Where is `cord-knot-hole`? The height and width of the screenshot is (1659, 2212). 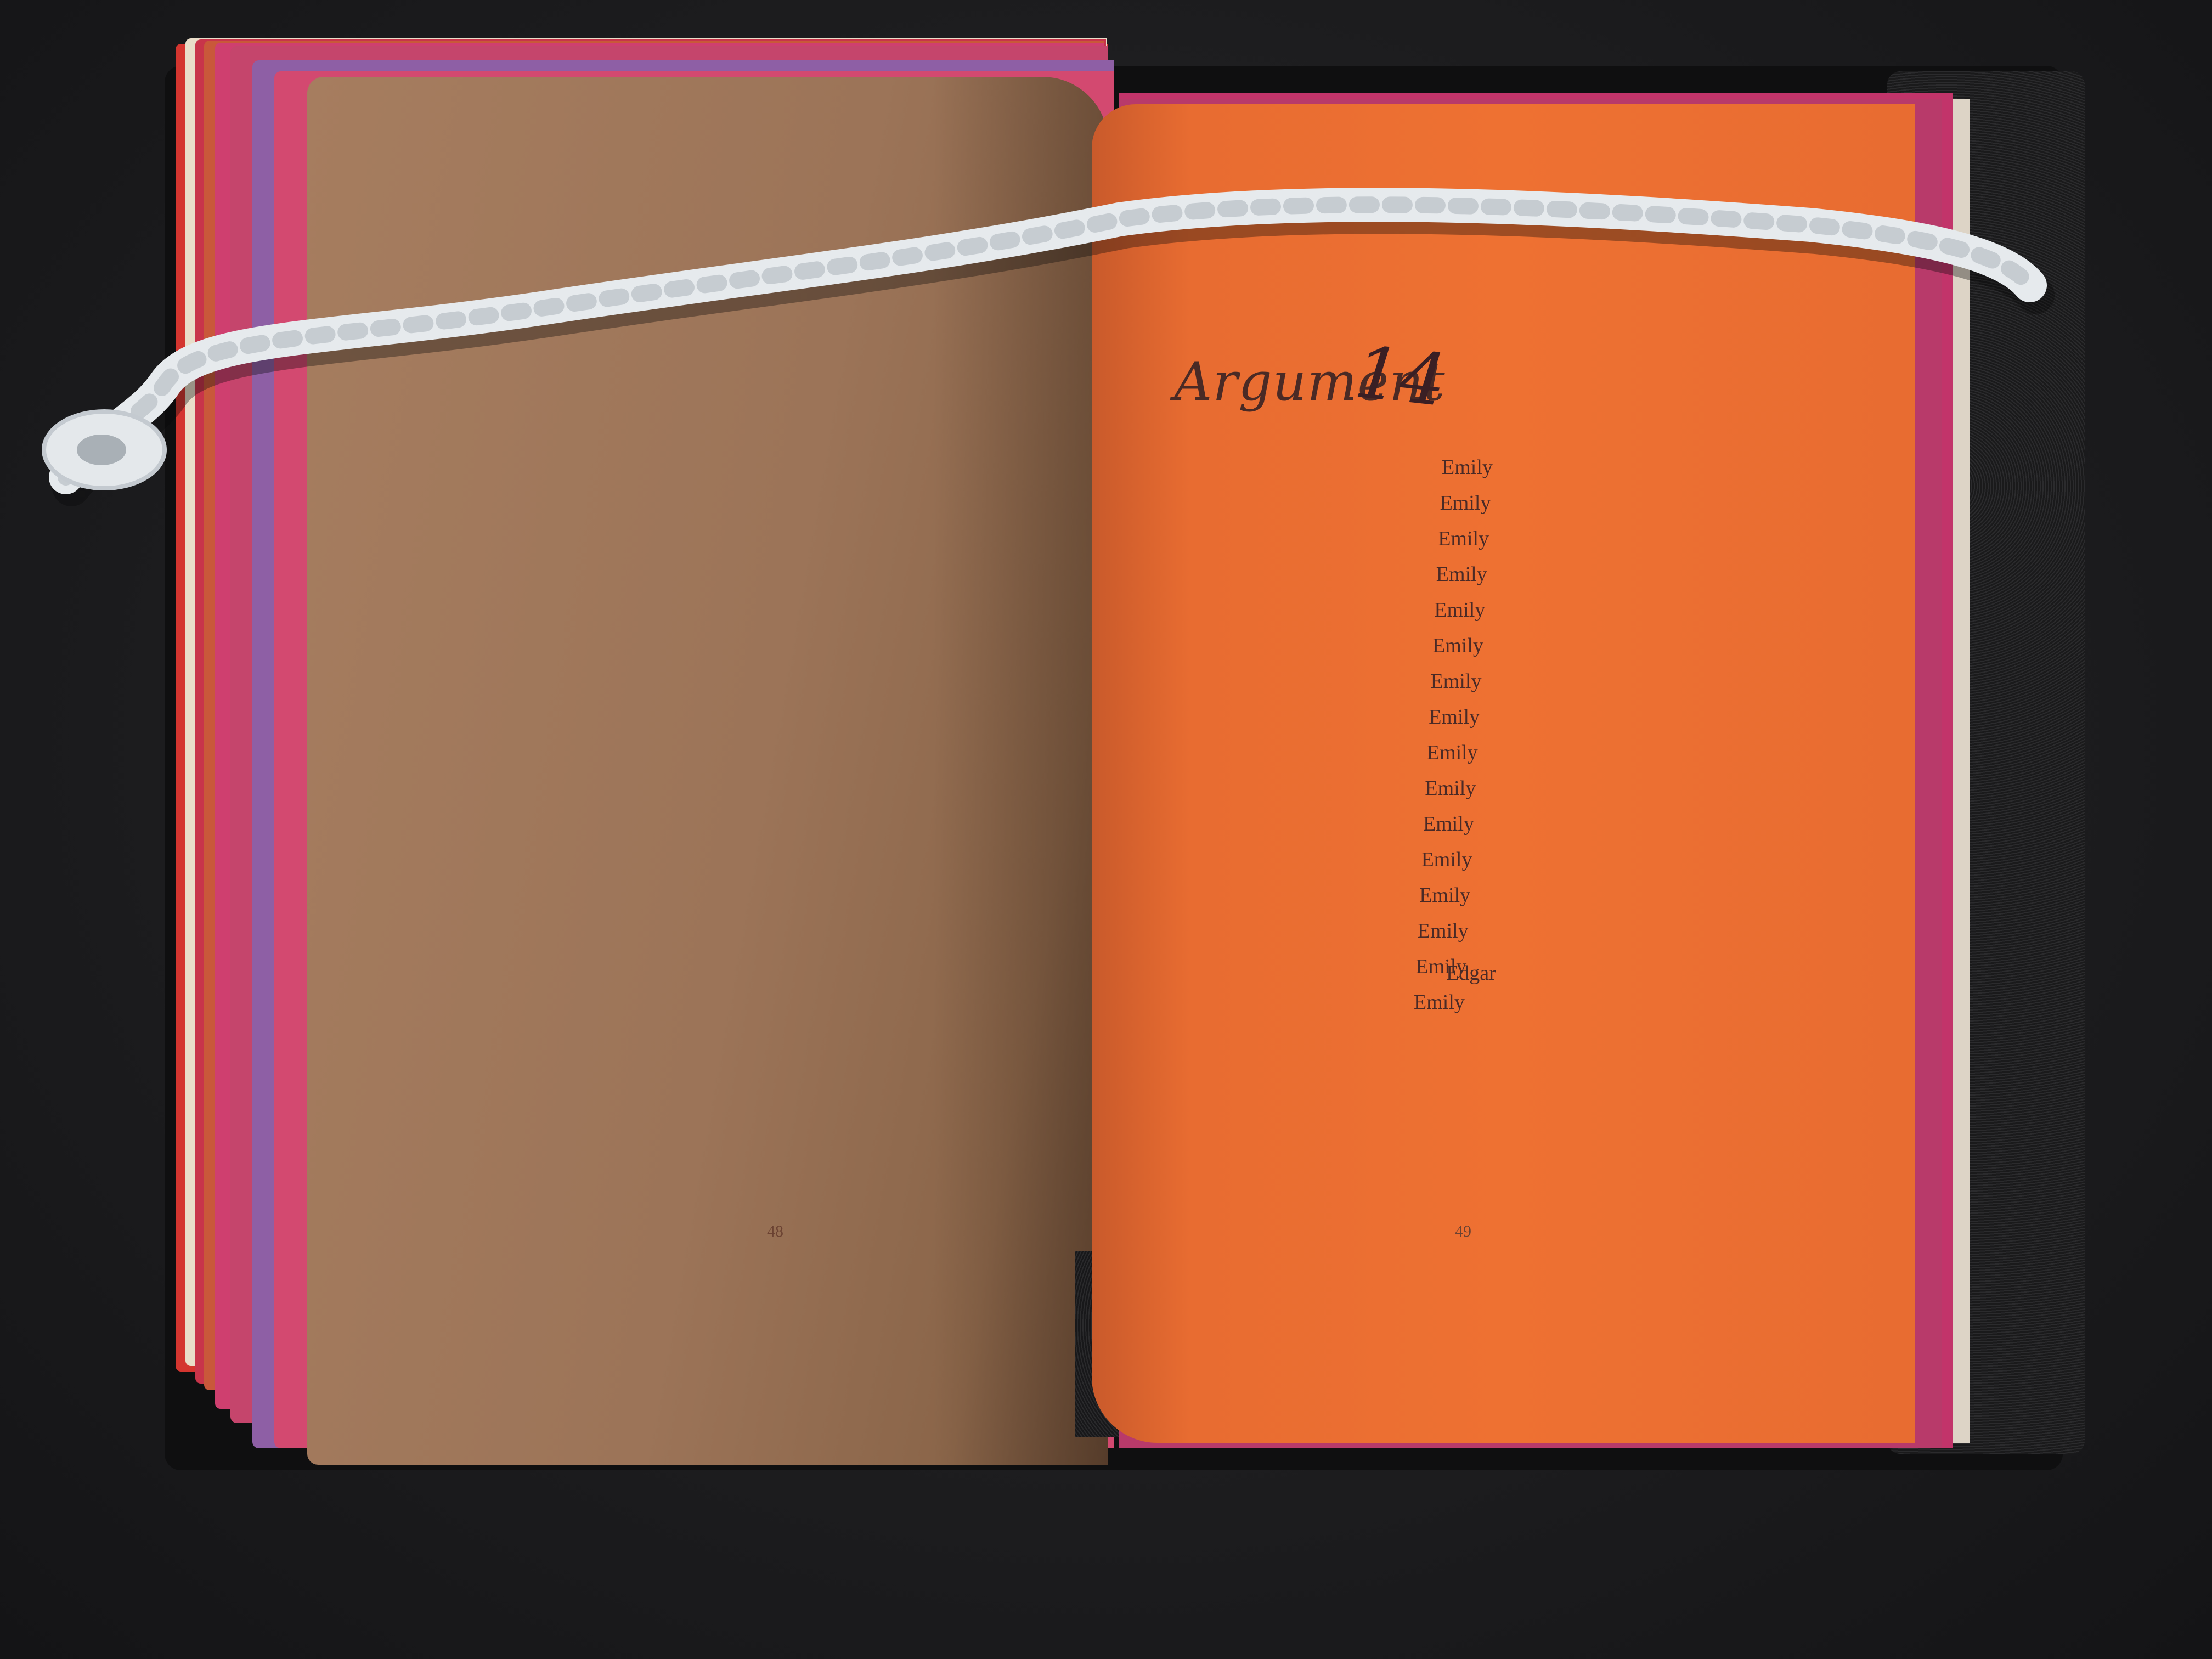
cord-knot-hole is located at coordinates (102, 450).